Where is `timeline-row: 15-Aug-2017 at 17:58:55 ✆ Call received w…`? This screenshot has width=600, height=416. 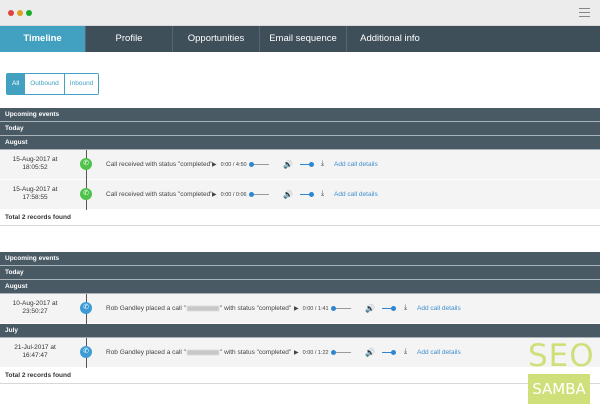
timeline-row: 15-Aug-2017 at 17:58:55 ✆ Call received w… is located at coordinates (300, 195).